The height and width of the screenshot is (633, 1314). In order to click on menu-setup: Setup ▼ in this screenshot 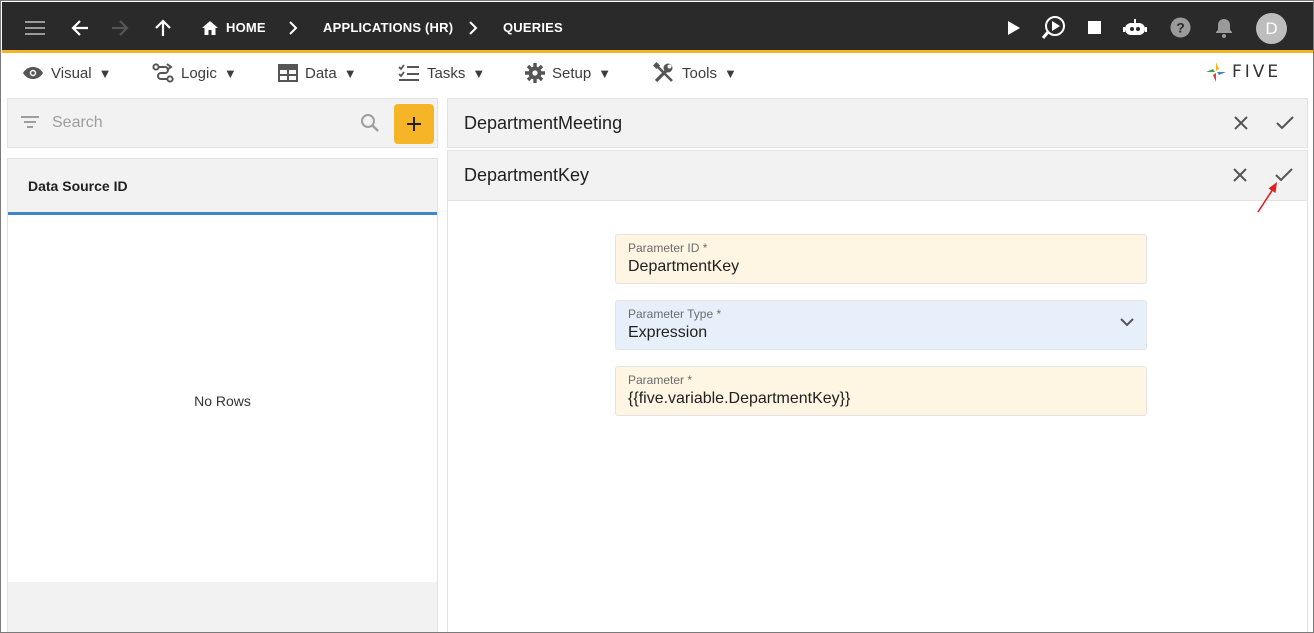, I will do `click(568, 73)`.